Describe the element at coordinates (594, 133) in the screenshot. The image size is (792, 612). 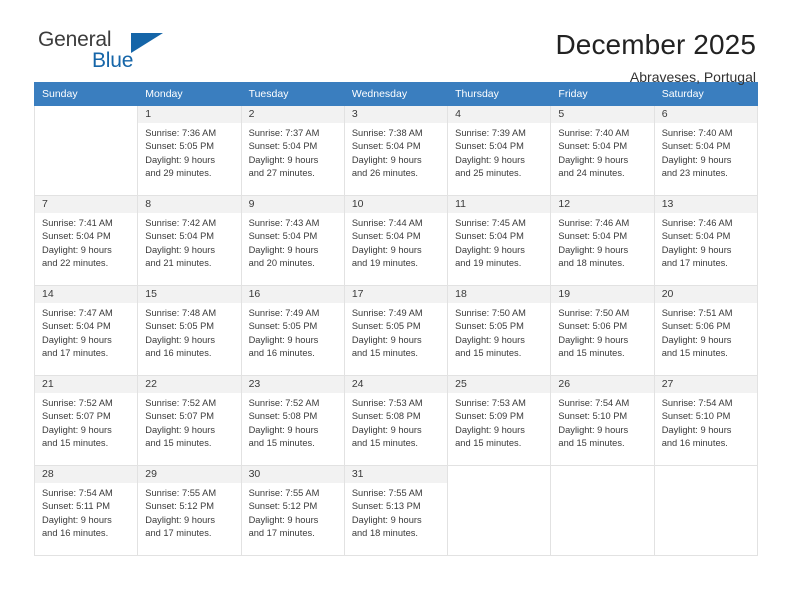
I see `sunrise-time: Sunrise: 7:40 AM` at that location.